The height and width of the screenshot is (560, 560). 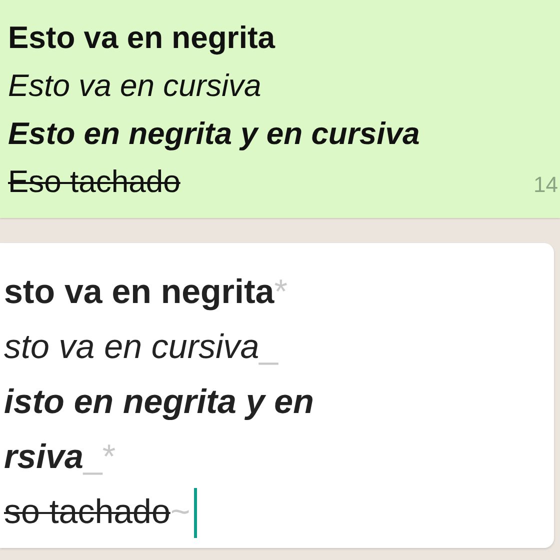 I want to click on input-text-line: so tachado~, so click(x=99, y=512).